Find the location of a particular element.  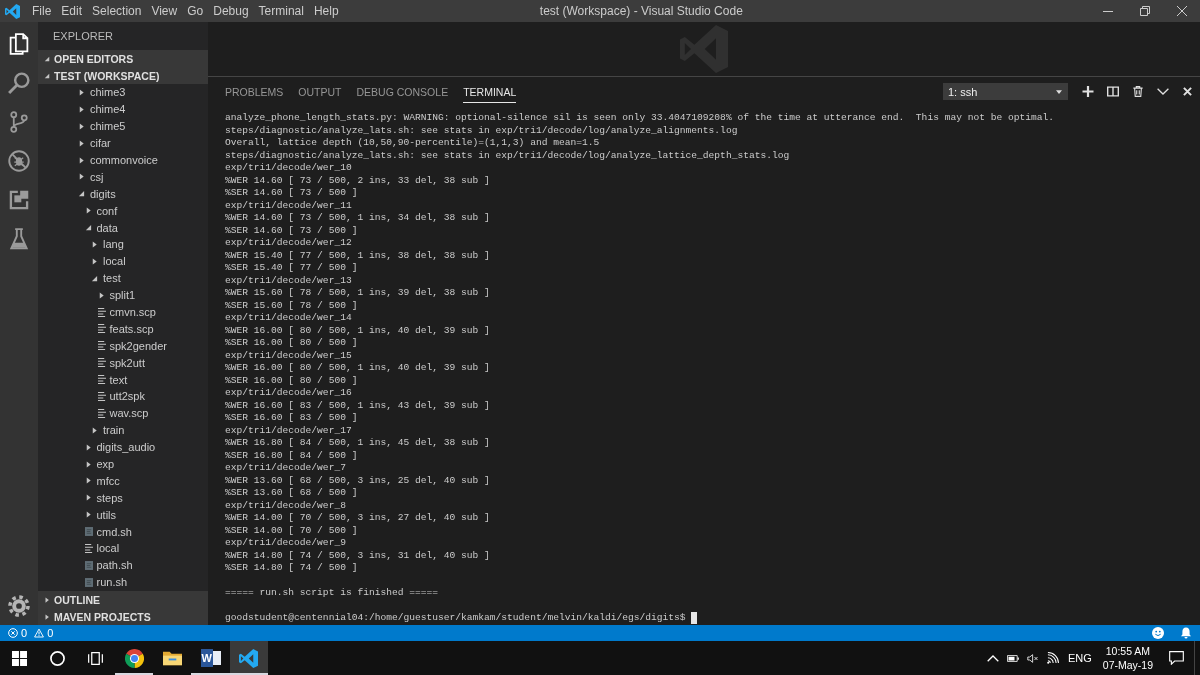

tree-item: split1 is located at coordinates (123, 295).